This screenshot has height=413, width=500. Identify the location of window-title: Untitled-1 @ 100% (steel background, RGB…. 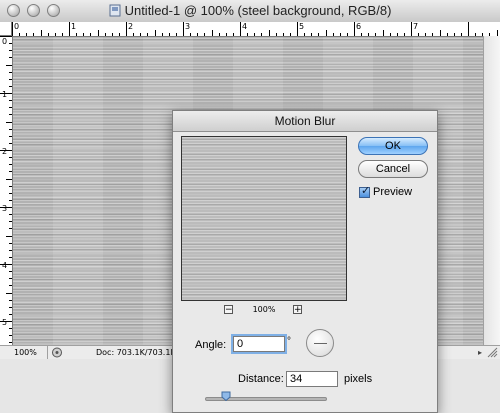
(250, 10).